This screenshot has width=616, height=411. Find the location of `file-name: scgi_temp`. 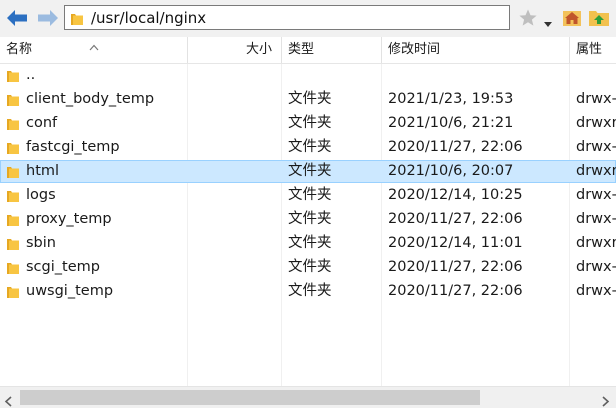

file-name: scgi_temp is located at coordinates (63, 267).